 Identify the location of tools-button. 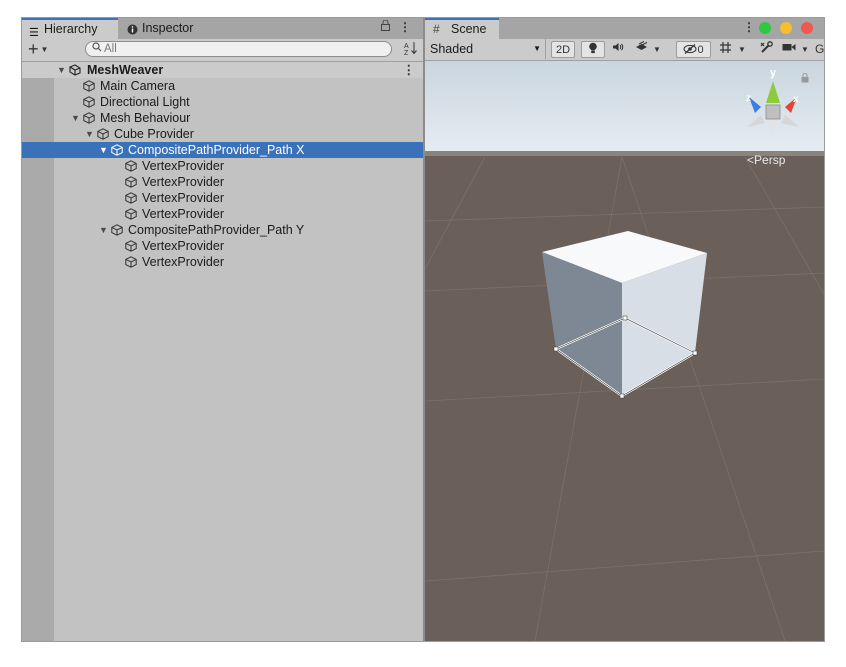
(766, 49).